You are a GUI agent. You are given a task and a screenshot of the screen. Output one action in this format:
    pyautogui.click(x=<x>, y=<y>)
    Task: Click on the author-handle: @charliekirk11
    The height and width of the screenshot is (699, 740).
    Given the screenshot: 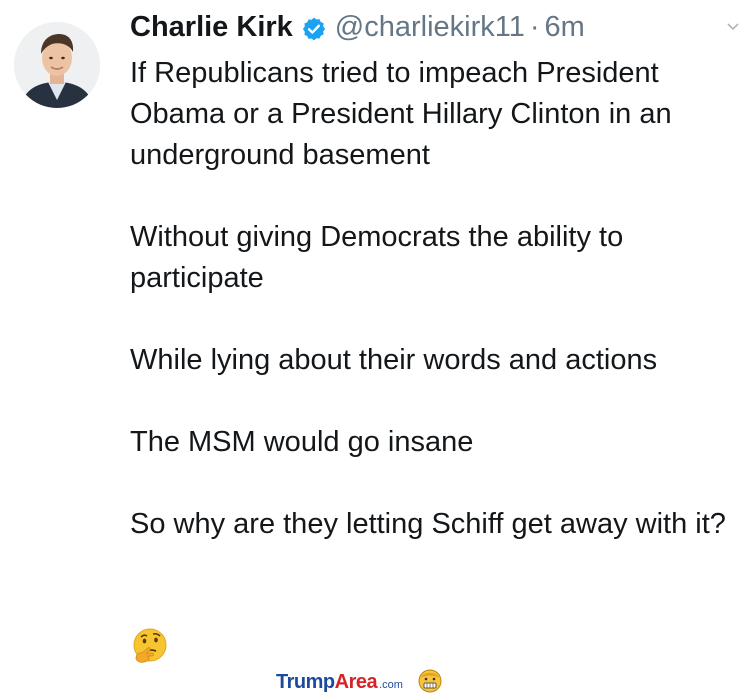 What is the action you would take?
    pyautogui.click(x=430, y=27)
    